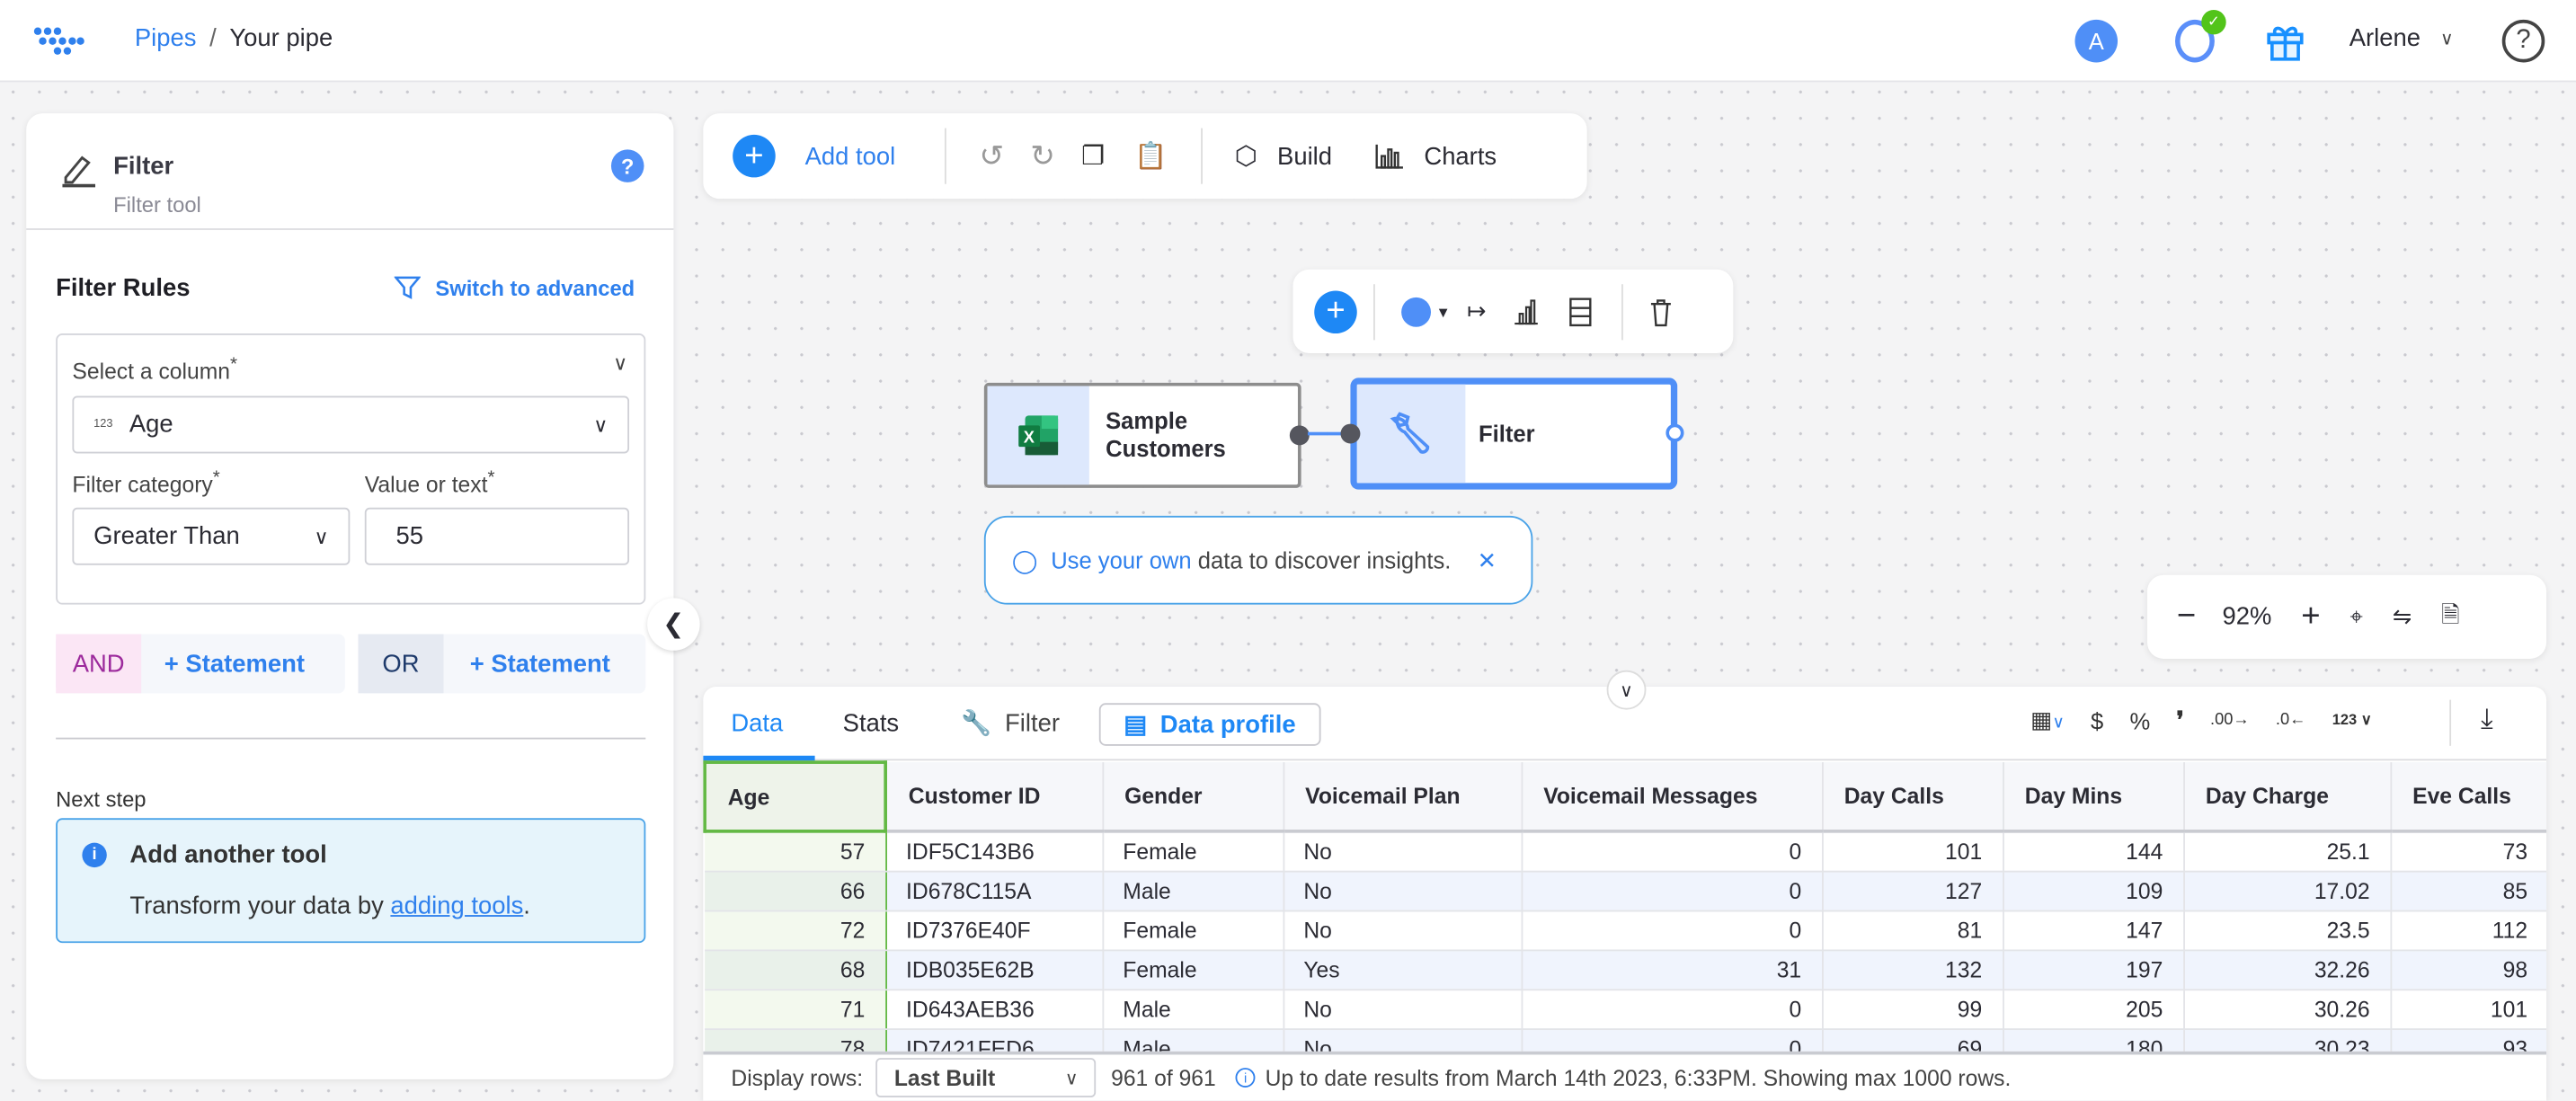 Image resolution: width=2576 pixels, height=1101 pixels. Describe the element at coordinates (1150, 156) in the screenshot. I see `paste-icon: 📋` at that location.